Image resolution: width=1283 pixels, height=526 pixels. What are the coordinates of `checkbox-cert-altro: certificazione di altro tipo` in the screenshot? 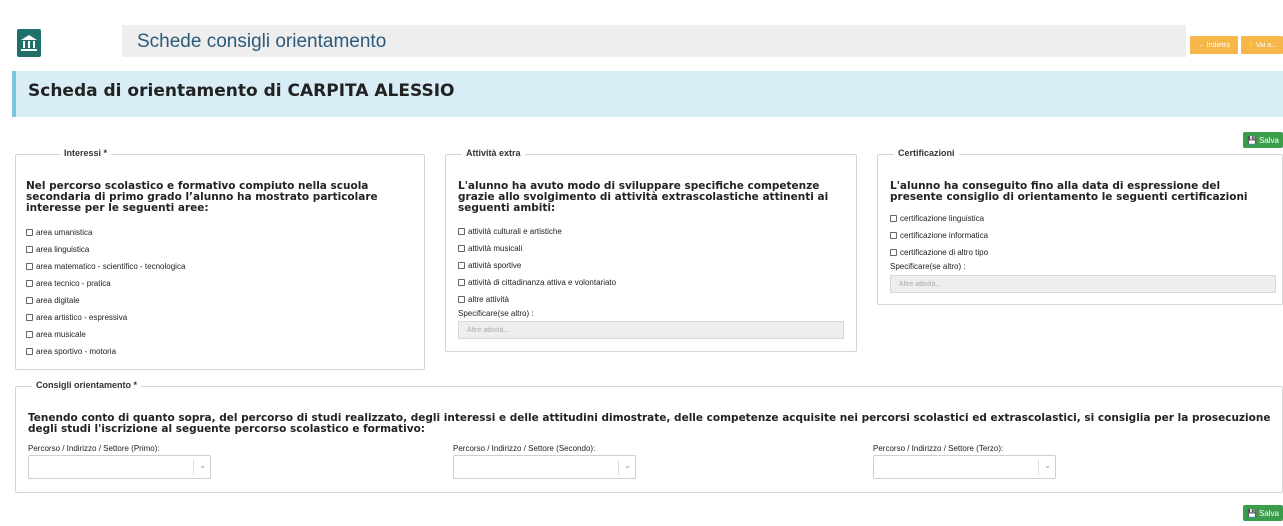 It's located at (939, 252).